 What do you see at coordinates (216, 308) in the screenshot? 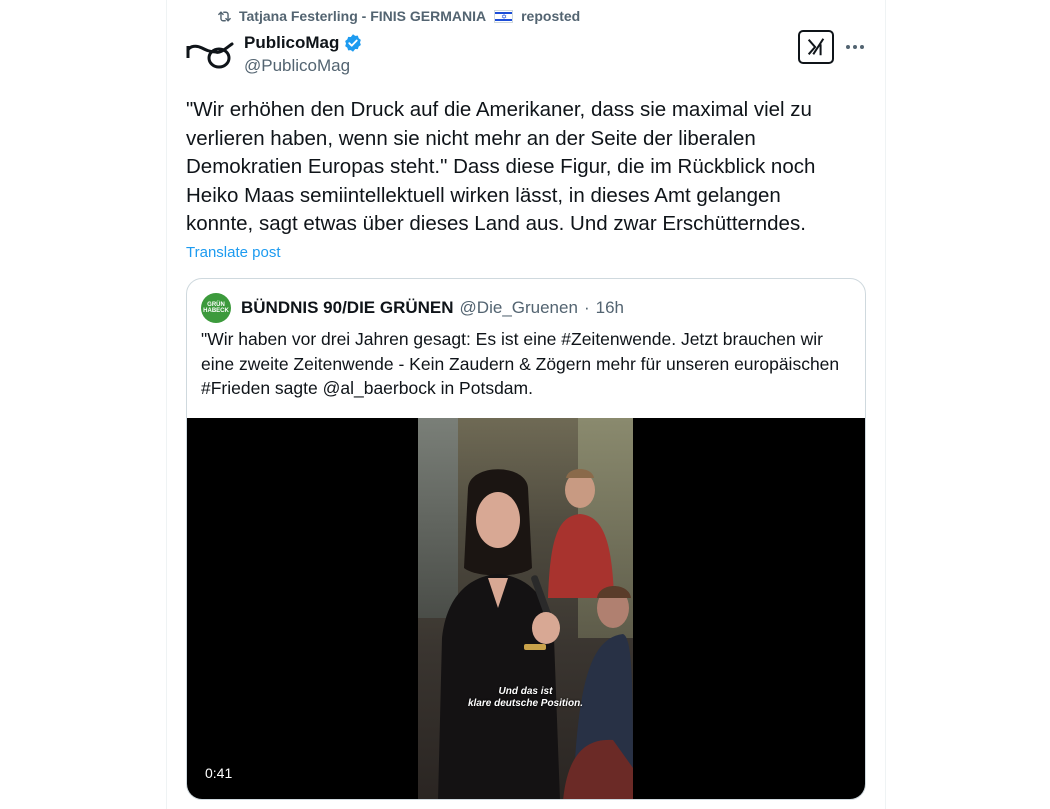
I see `quoted-author-avatar: GRÜN HABECK` at bounding box center [216, 308].